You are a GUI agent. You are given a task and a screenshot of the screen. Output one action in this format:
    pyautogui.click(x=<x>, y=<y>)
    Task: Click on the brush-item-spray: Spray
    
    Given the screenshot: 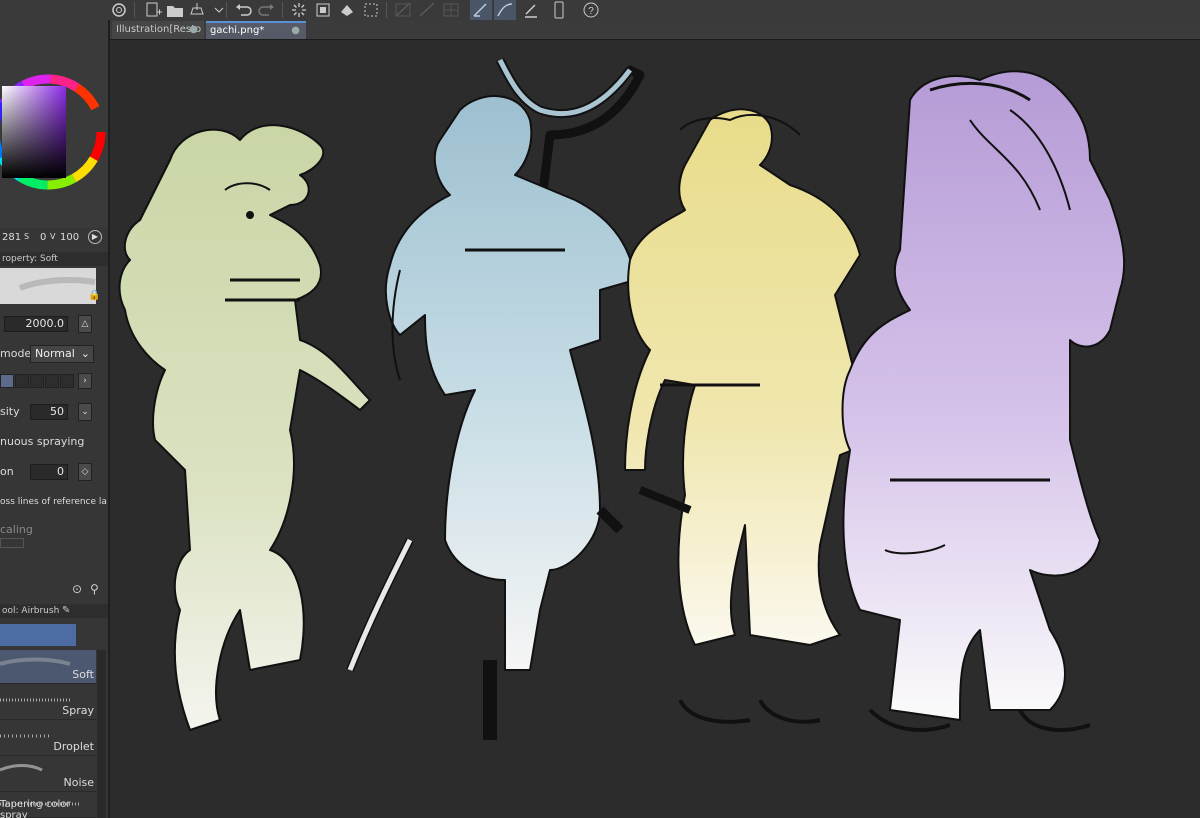 What is the action you would take?
    pyautogui.click(x=48, y=703)
    